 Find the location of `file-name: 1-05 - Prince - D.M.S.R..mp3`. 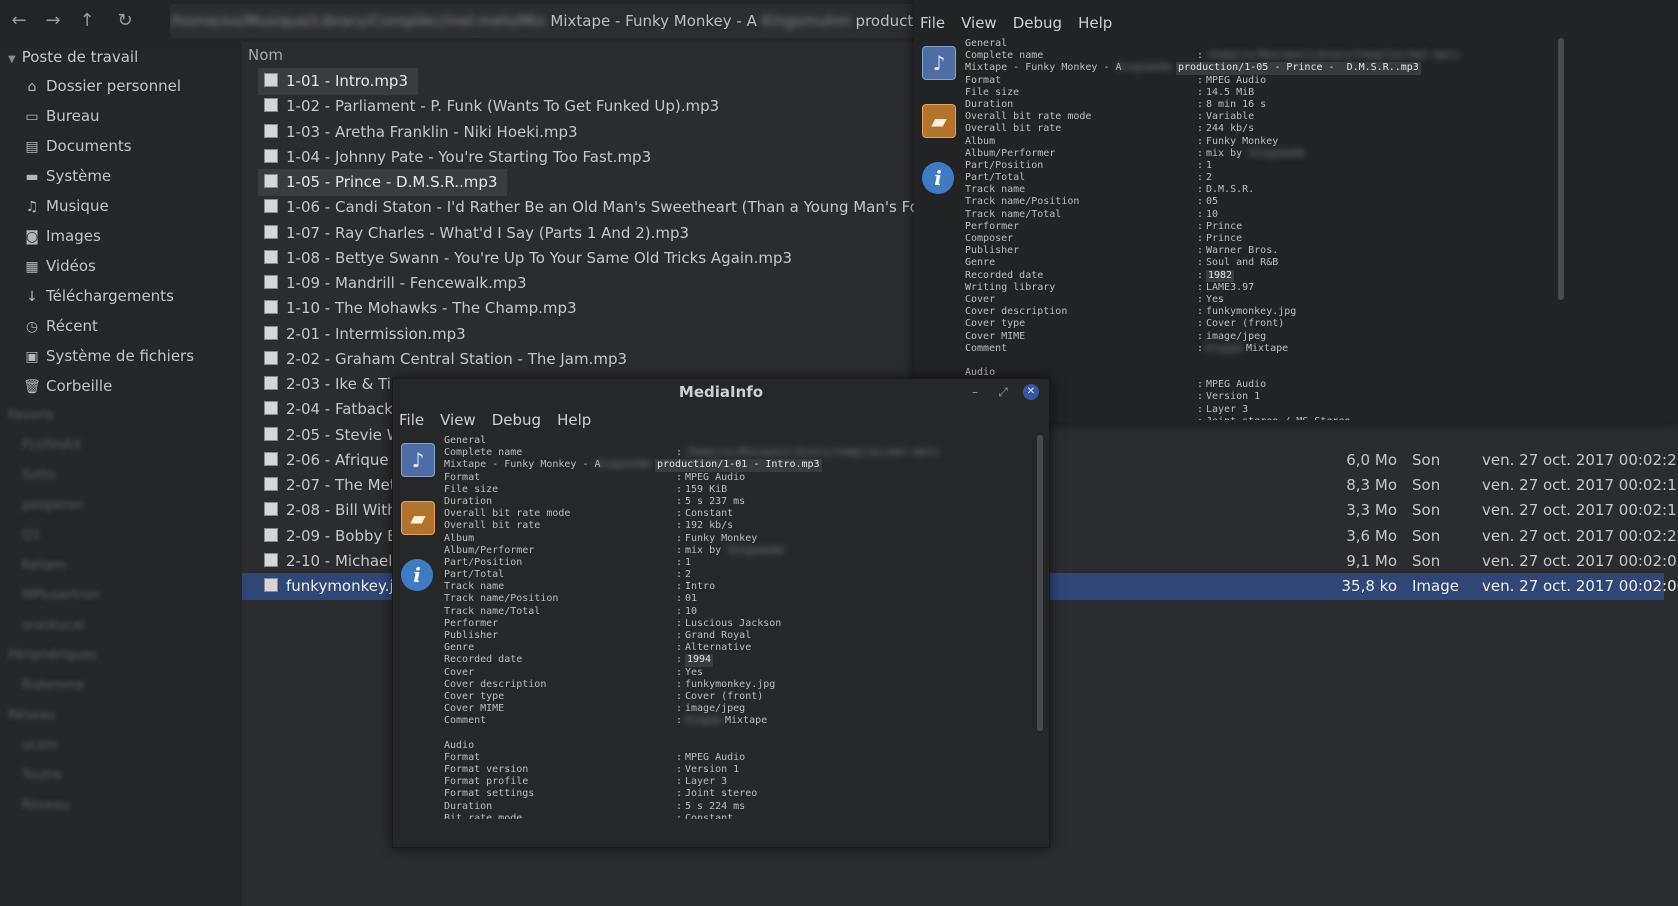

file-name: 1-05 - Prince - D.M.S.R..mp3 is located at coordinates (392, 182).